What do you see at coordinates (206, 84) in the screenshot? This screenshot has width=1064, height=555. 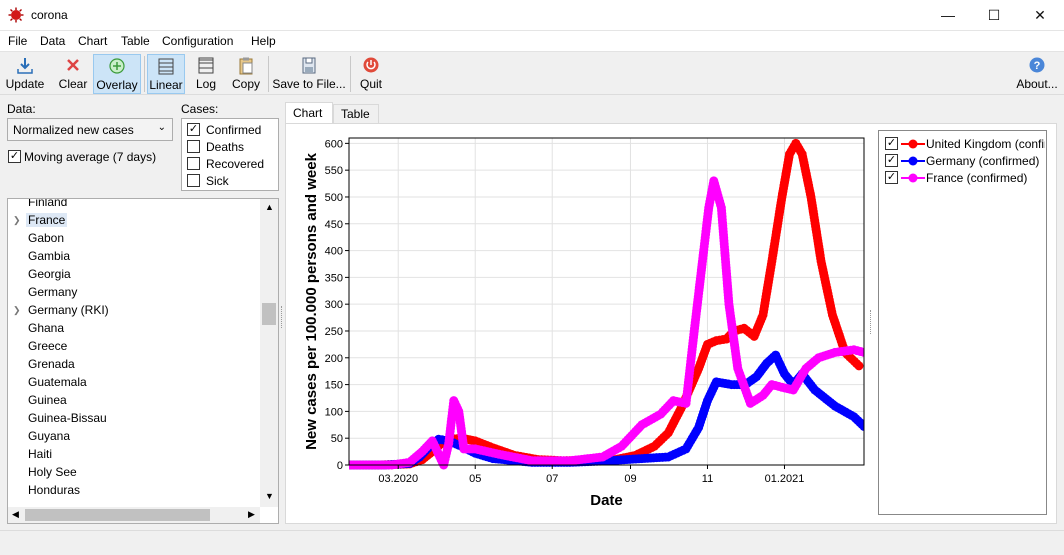 I see `log-label: Log` at bounding box center [206, 84].